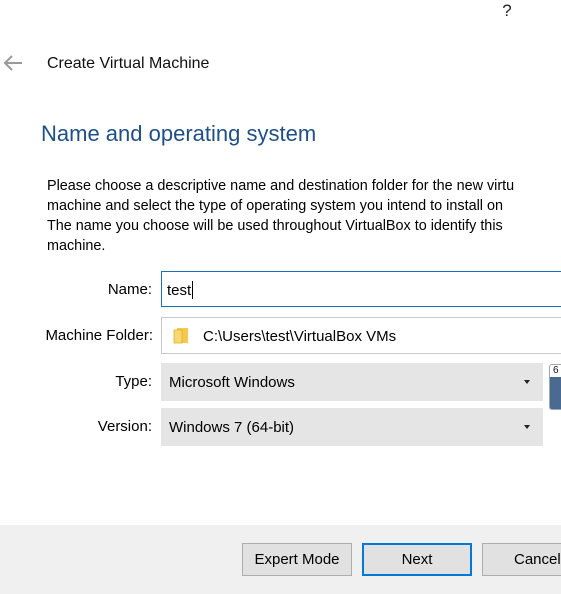 This screenshot has height=594, width=561. I want to click on type-label: Type:, so click(133, 381).